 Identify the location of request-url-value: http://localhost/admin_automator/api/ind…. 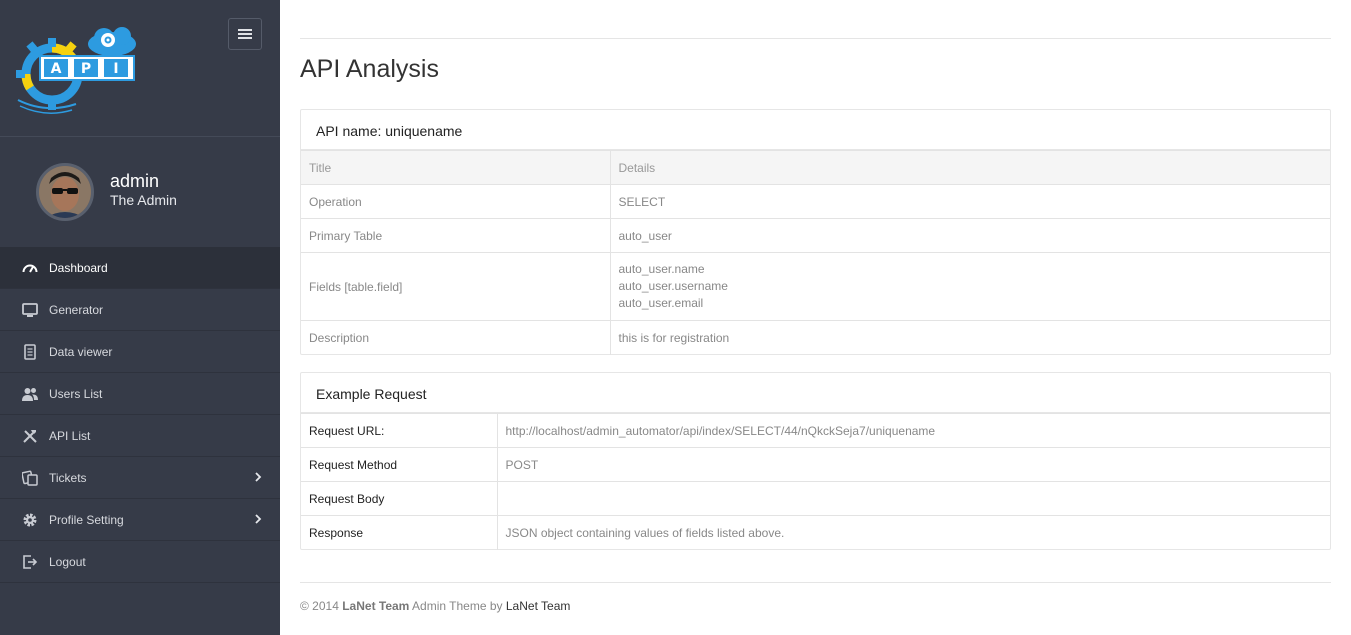
(913, 430).